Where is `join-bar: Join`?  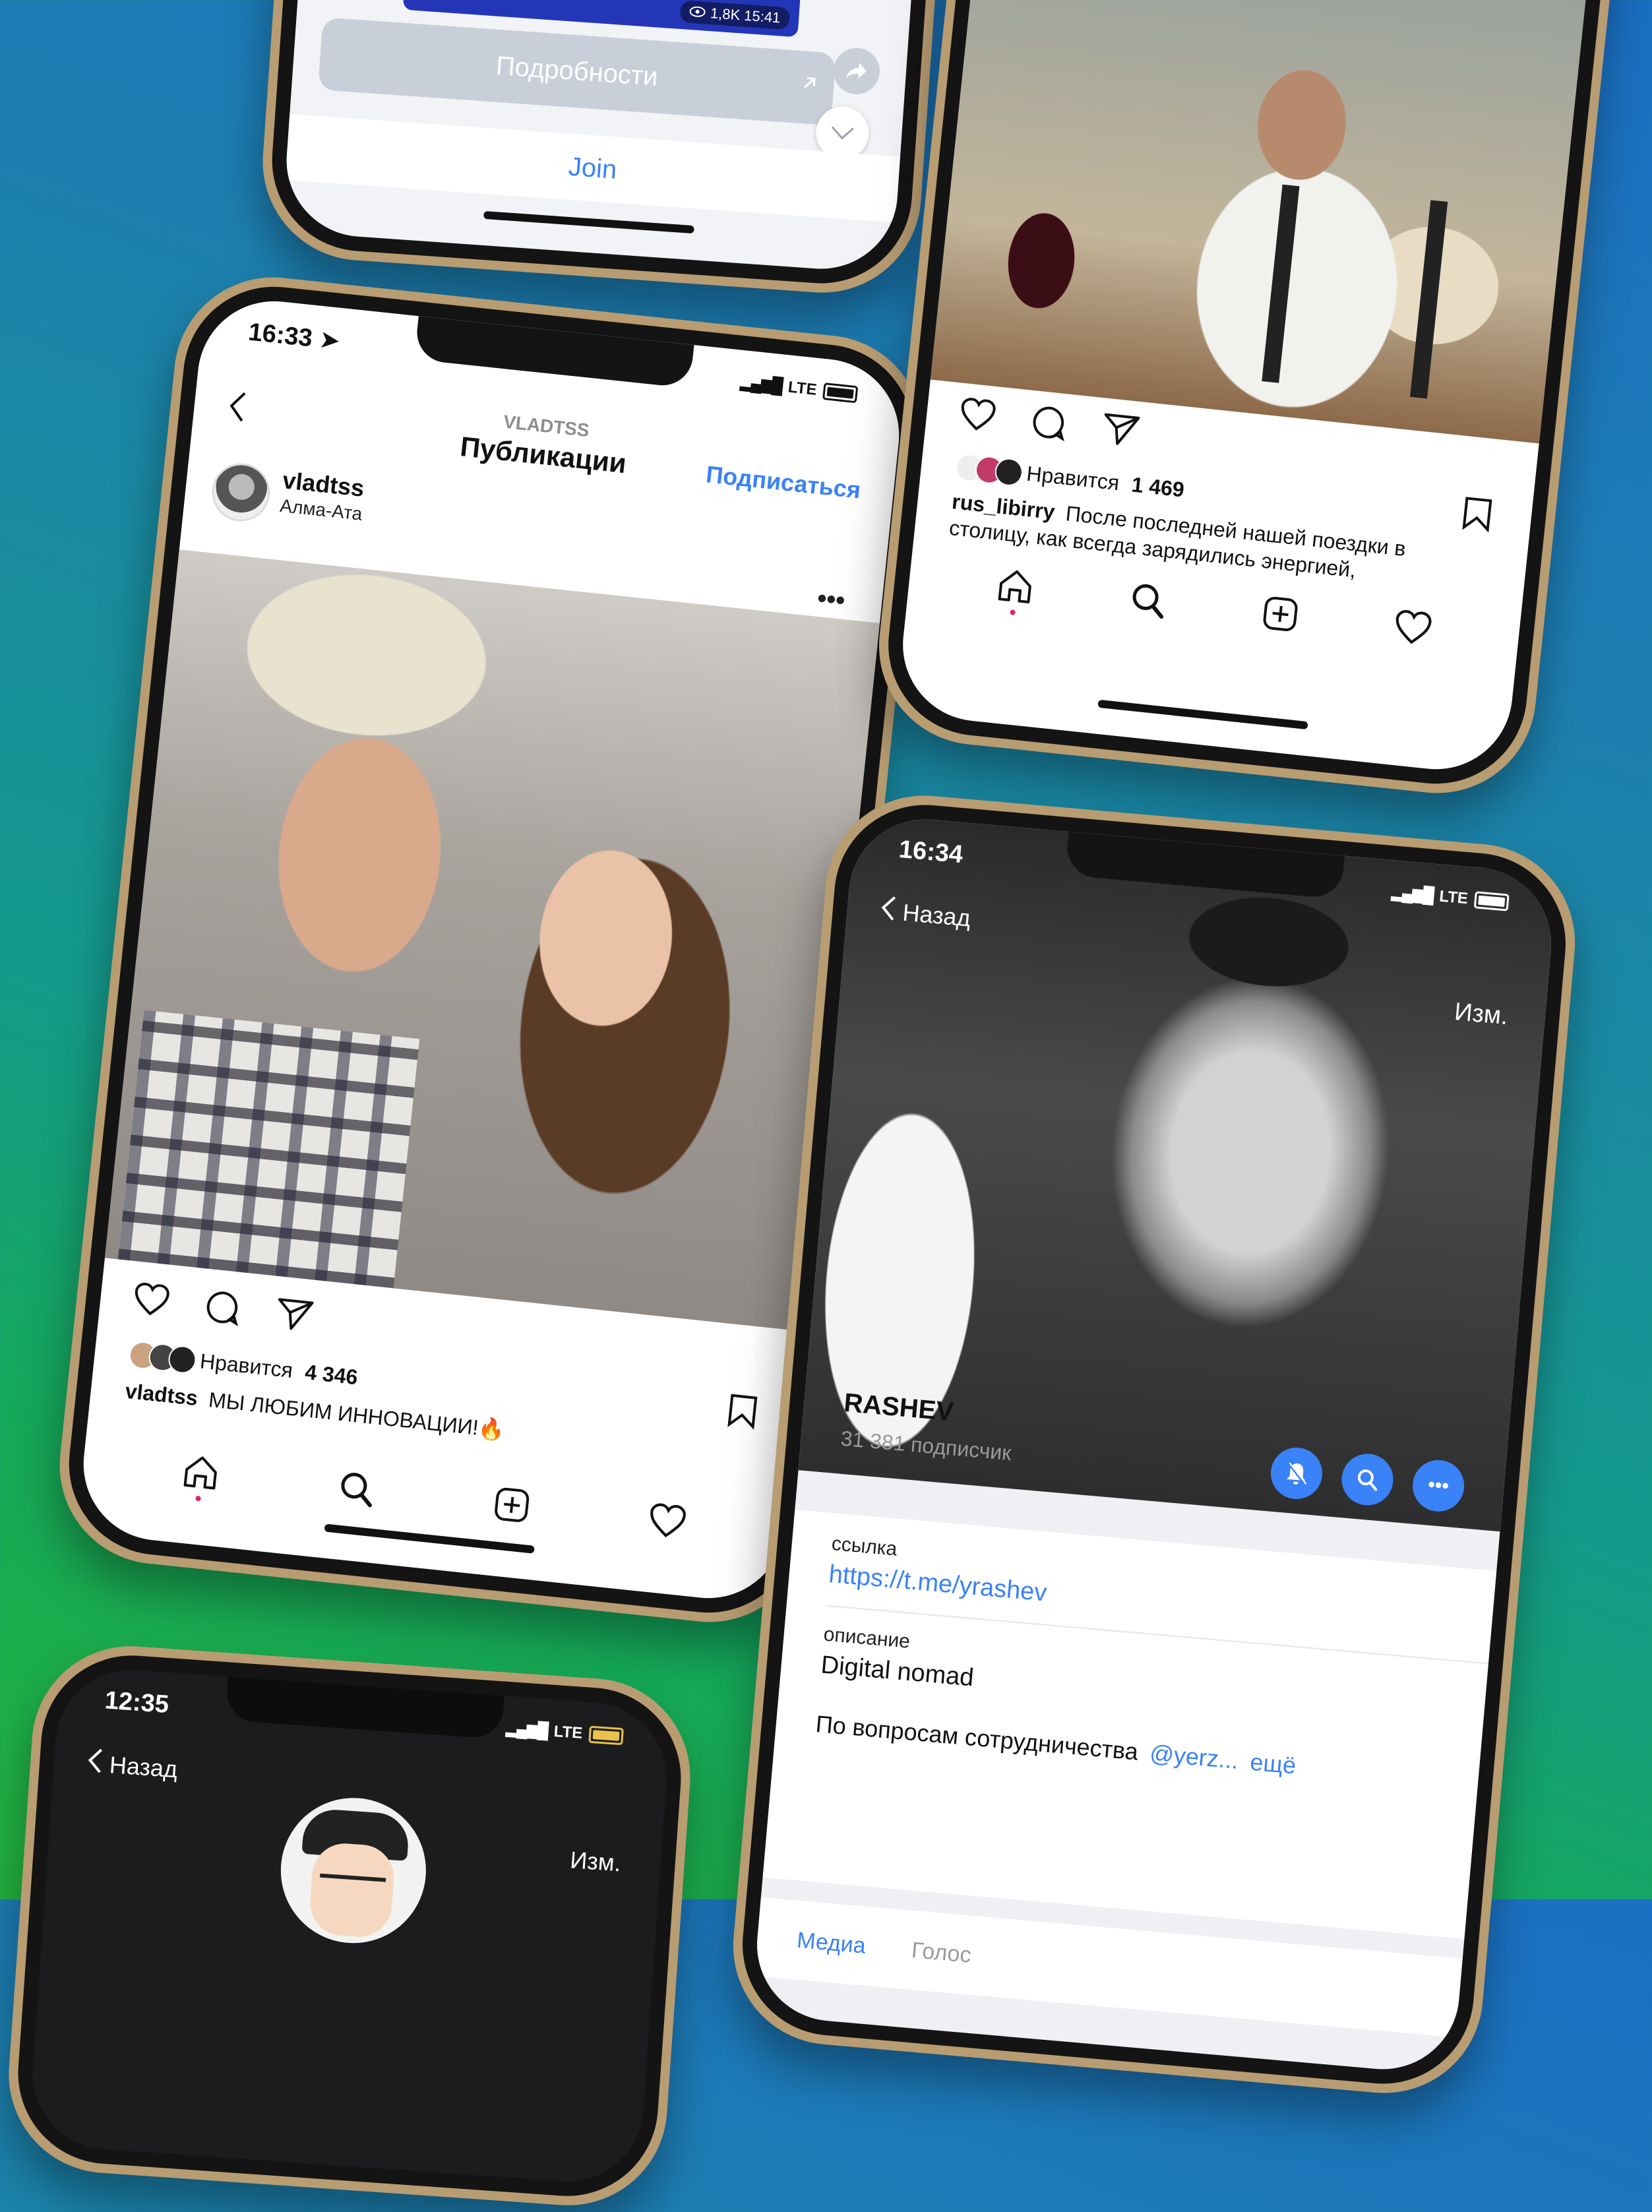 join-bar: Join is located at coordinates (593, 168).